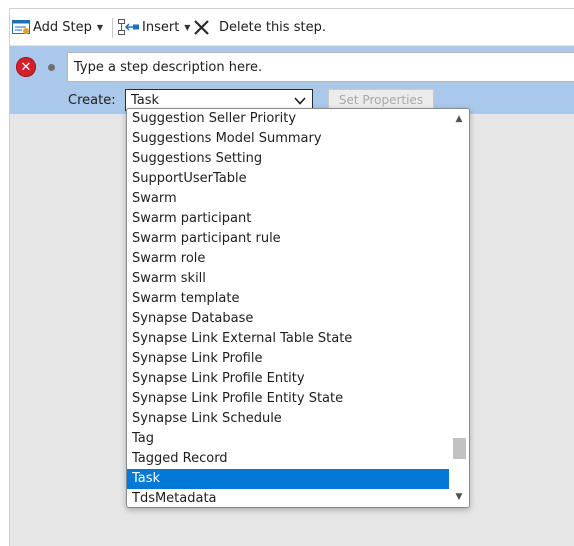  I want to click on insert-icon, so click(129, 27).